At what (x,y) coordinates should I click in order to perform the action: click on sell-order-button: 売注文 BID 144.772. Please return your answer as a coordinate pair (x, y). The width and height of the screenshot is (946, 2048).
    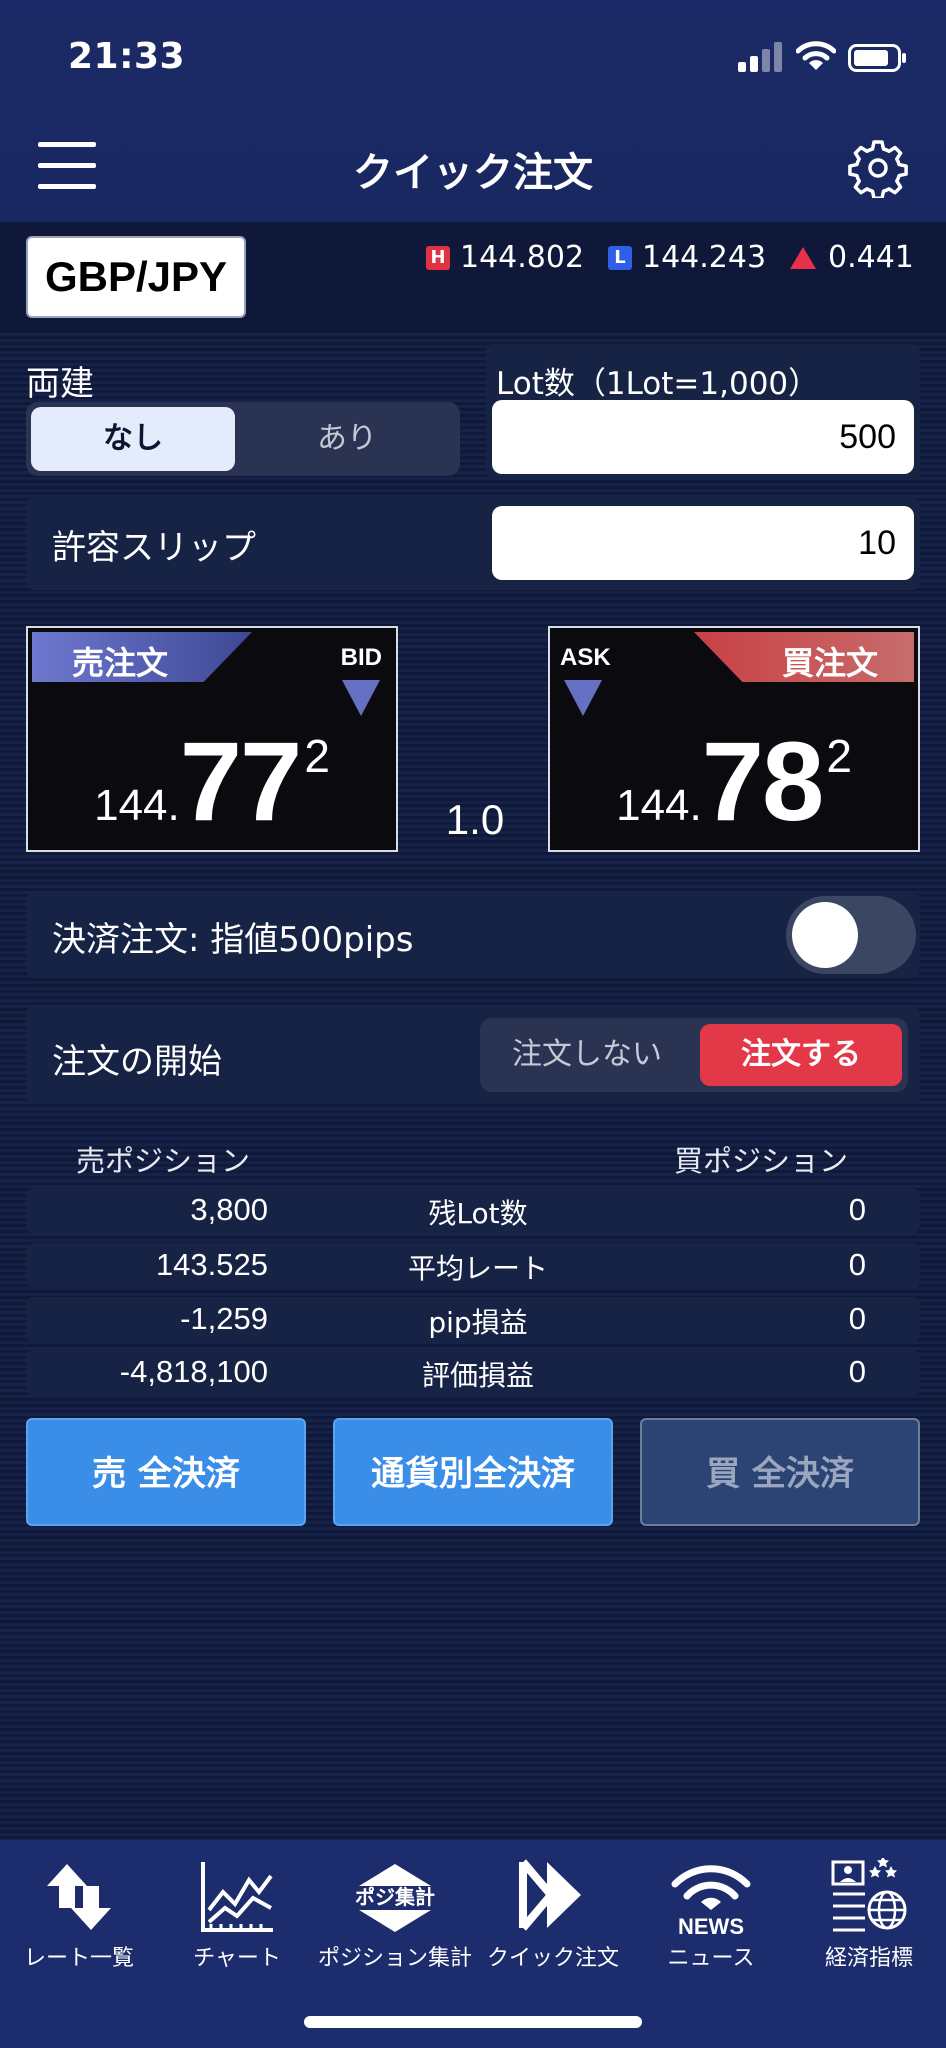
    Looking at the image, I should click on (212, 739).